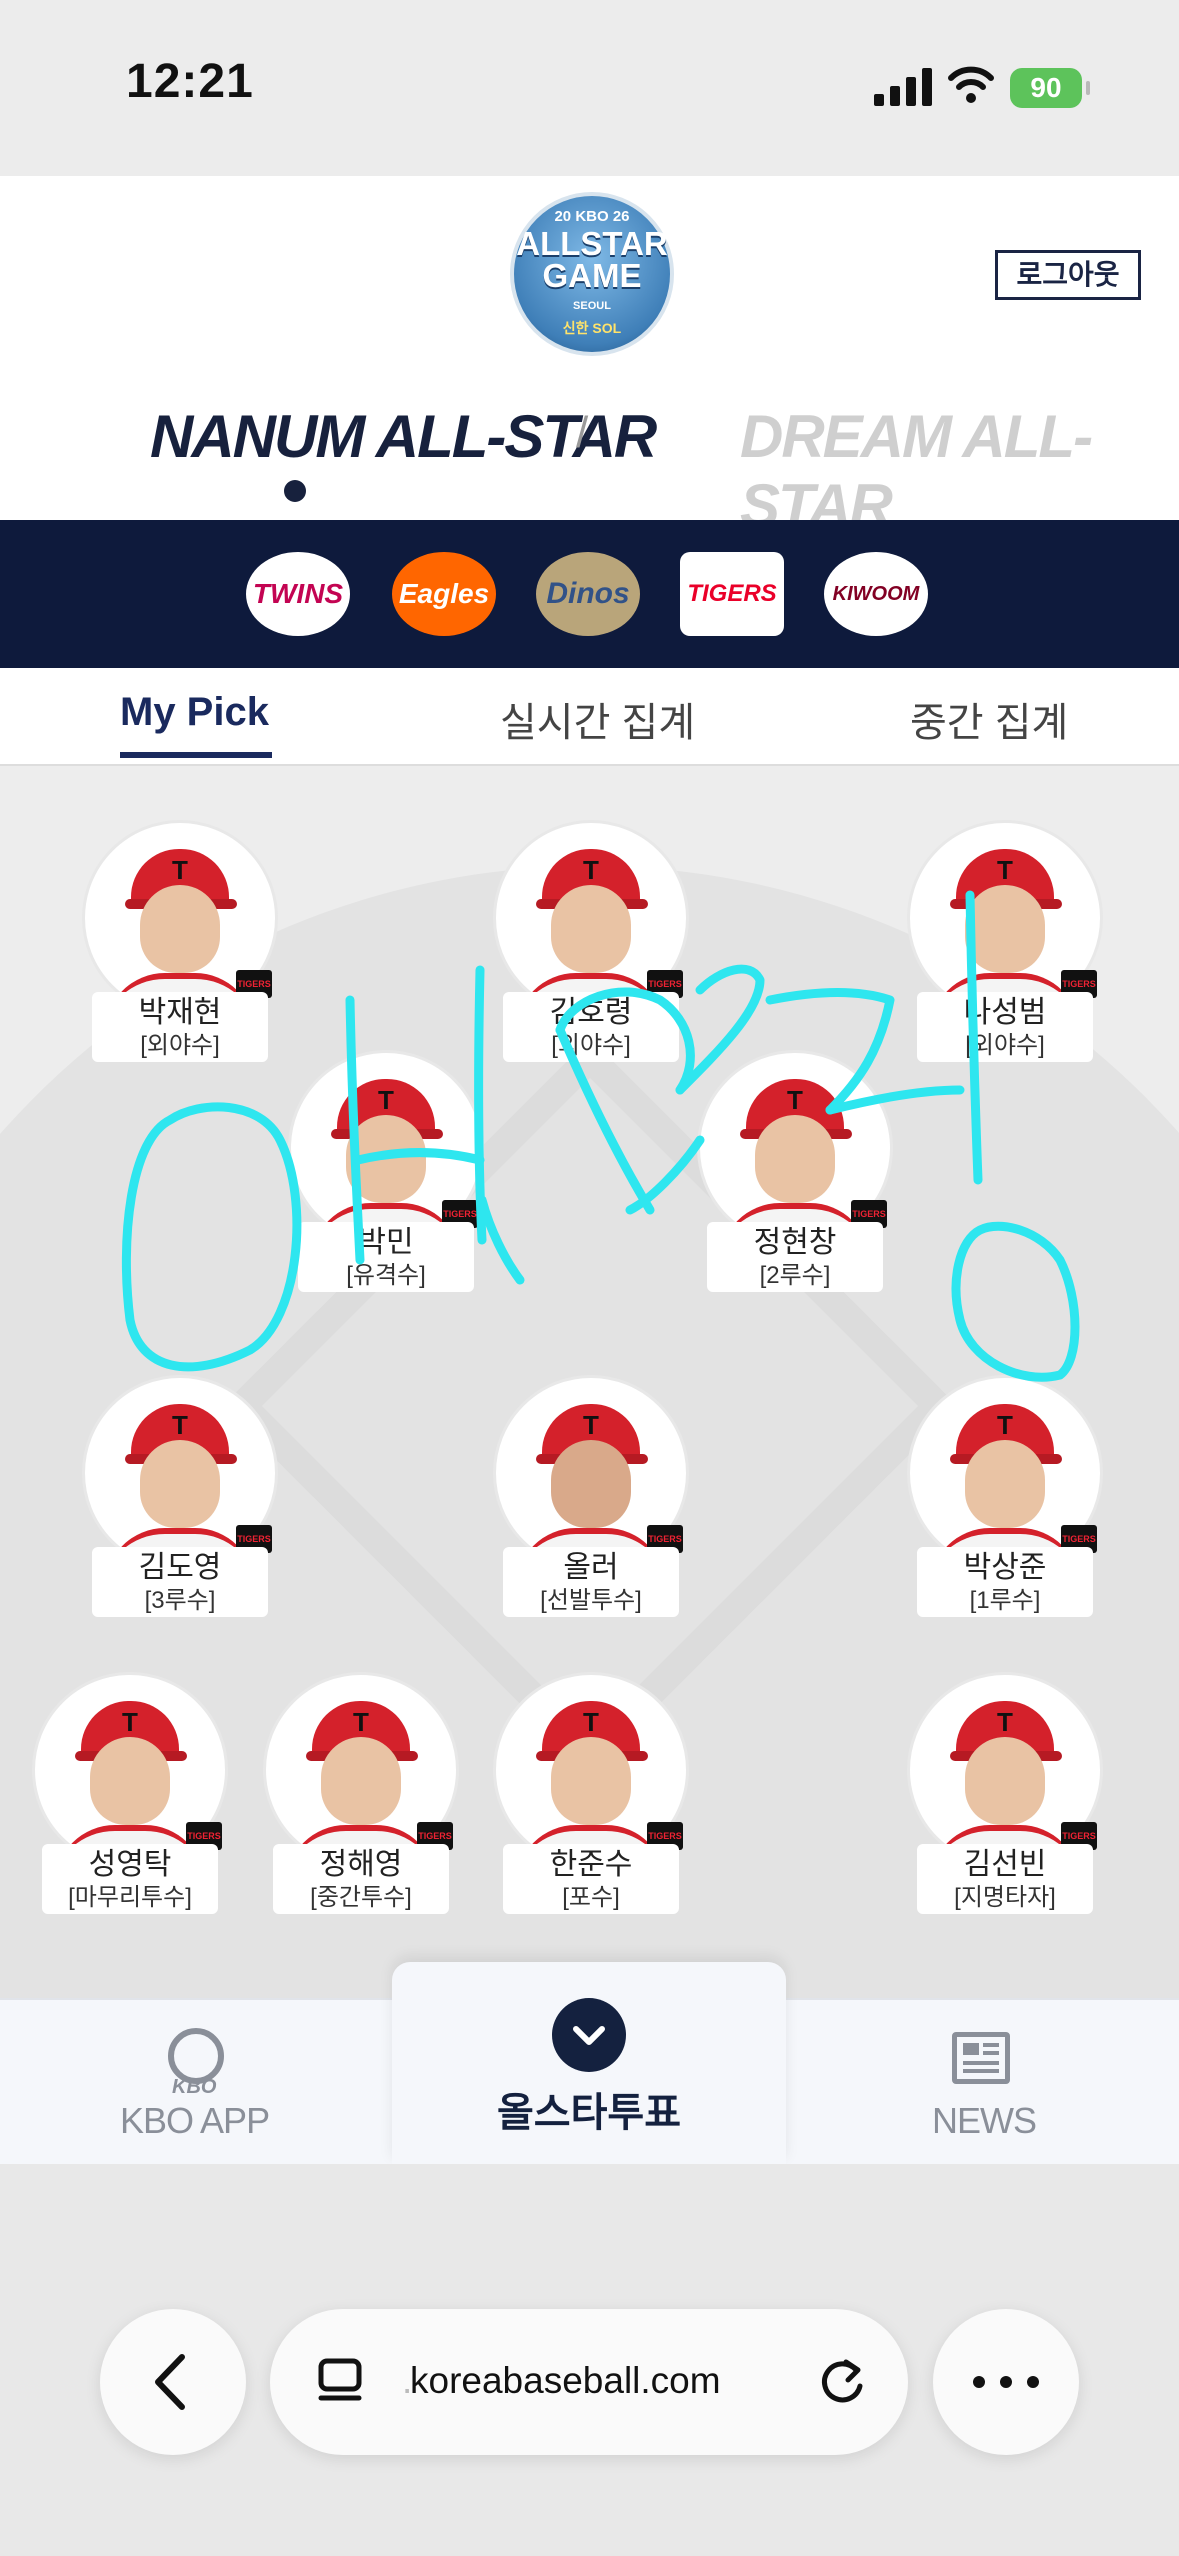  What do you see at coordinates (903, 87) in the screenshot?
I see `cellular-signal-icon` at bounding box center [903, 87].